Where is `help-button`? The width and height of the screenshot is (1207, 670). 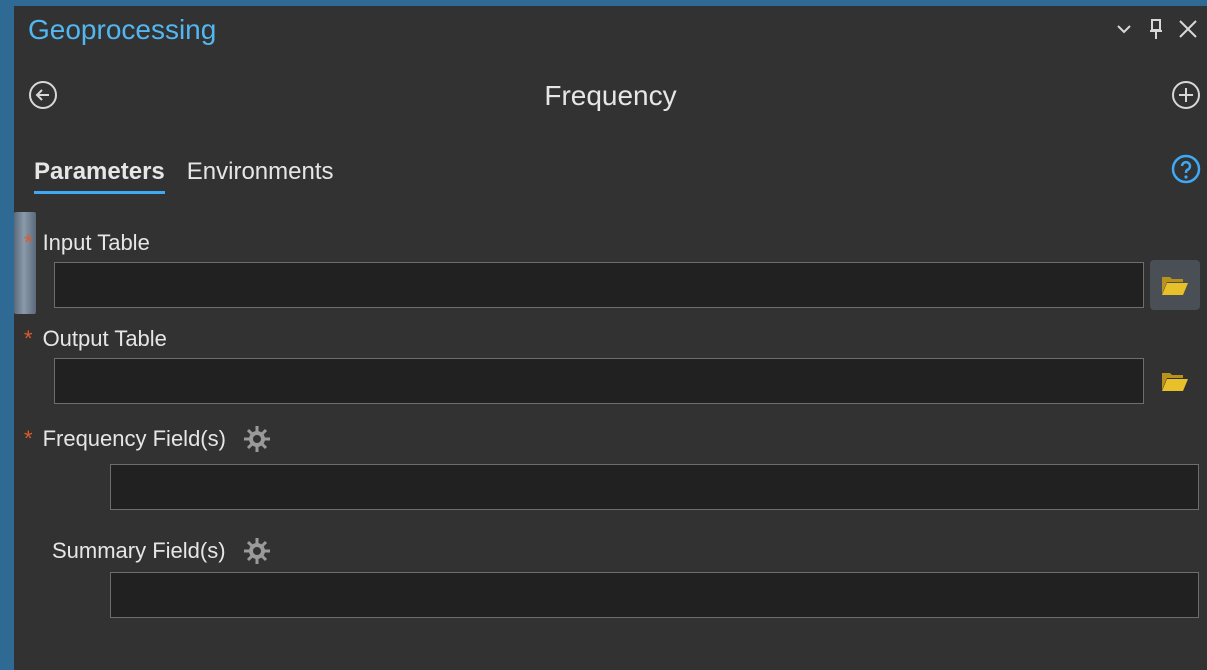 help-button is located at coordinates (1186, 169).